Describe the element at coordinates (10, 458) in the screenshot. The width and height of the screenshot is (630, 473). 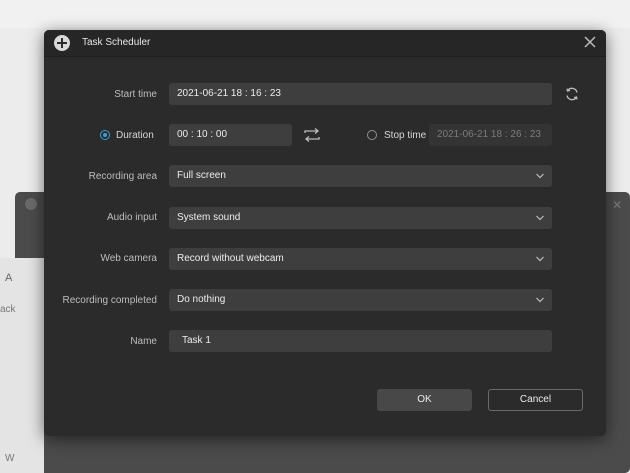
I see `background-text: W` at that location.